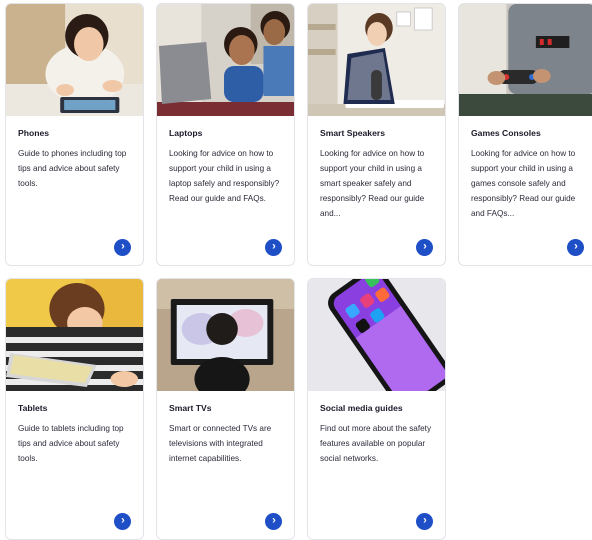 The image size is (592, 540). Describe the element at coordinates (225, 335) in the screenshot. I see `smart-tvs-image` at that location.